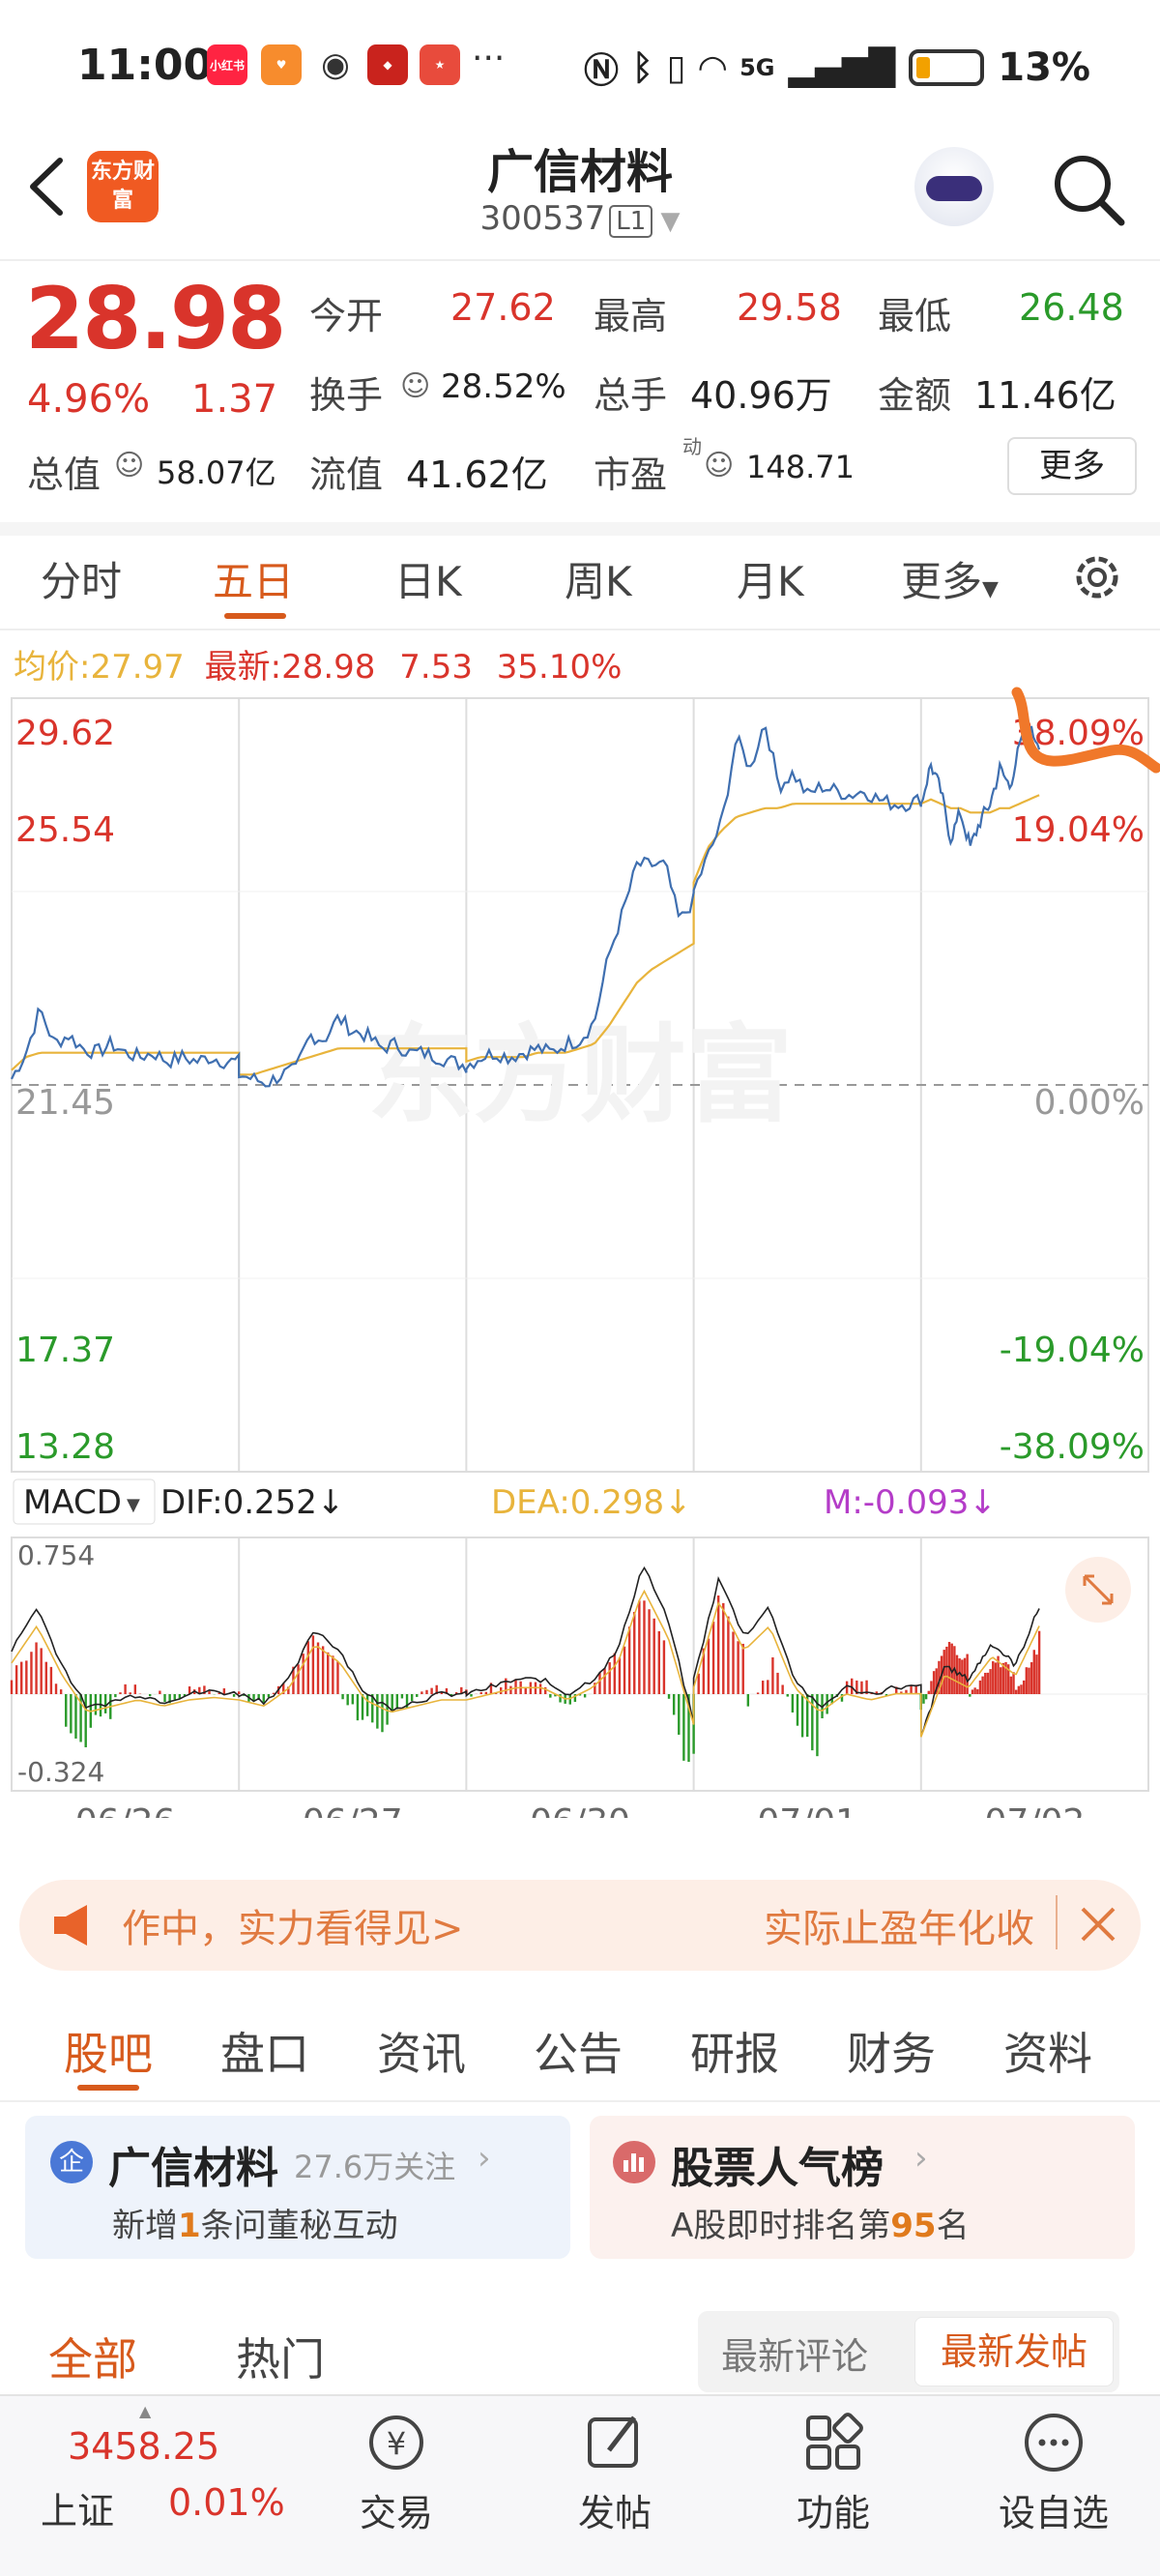  I want to click on wifi-icon: ◠, so click(713, 67).